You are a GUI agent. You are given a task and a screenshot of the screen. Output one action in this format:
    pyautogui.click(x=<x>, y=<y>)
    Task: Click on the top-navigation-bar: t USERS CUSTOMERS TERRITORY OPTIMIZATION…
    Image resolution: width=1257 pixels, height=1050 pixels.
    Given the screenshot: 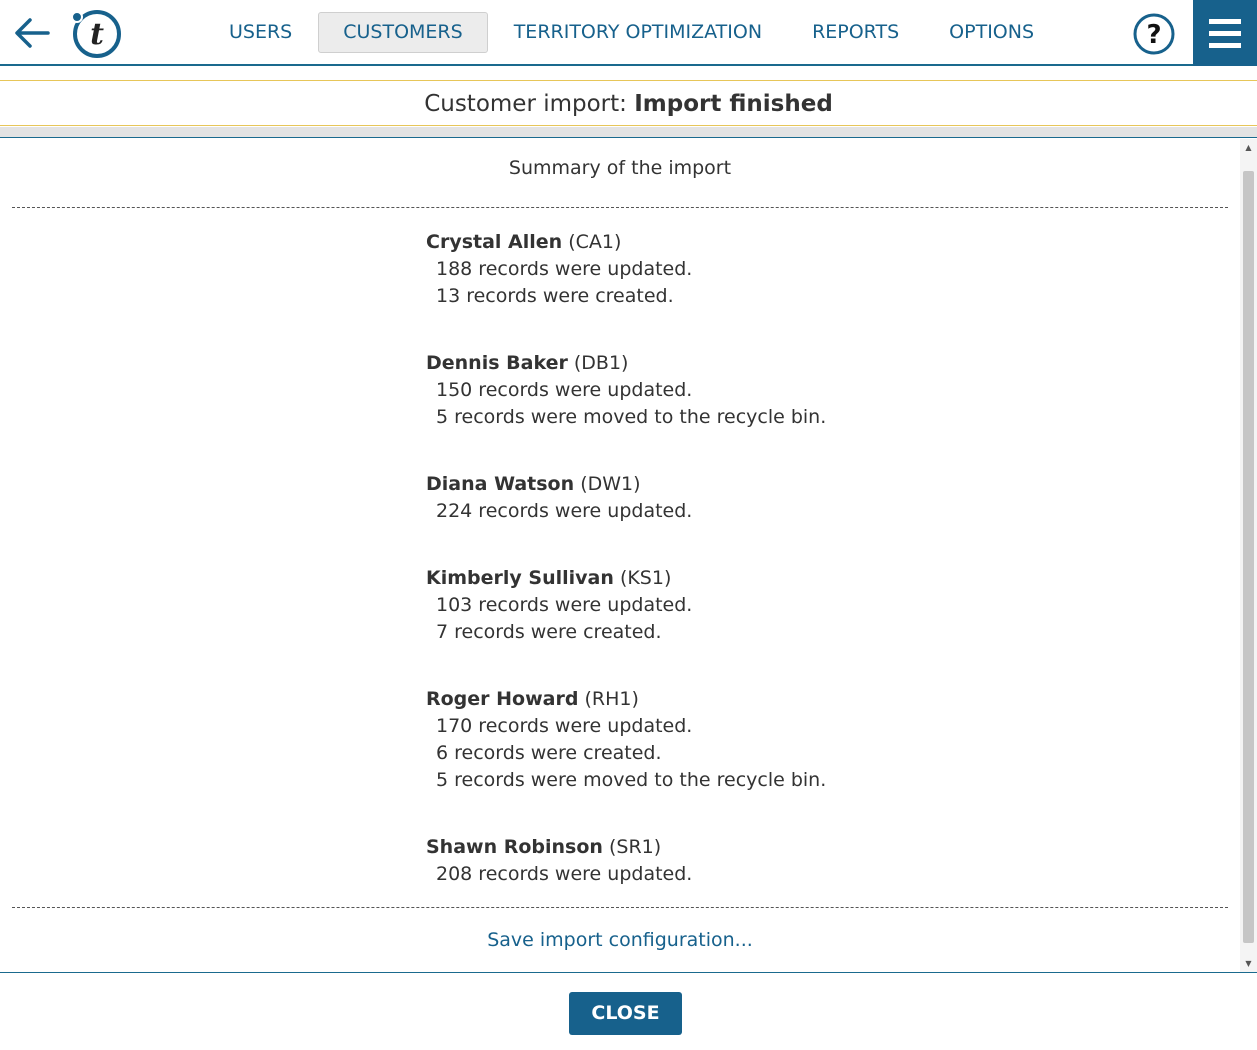 What is the action you would take?
    pyautogui.click(x=628, y=33)
    